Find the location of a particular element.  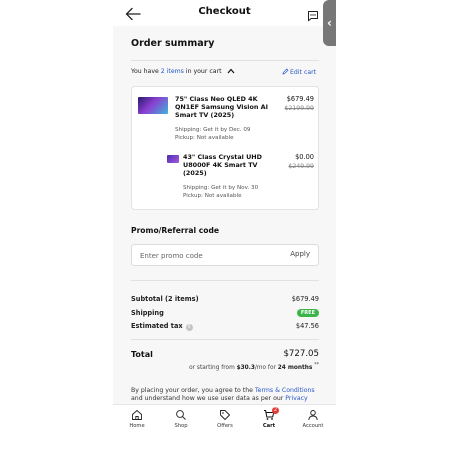

installment-term: 24 months is located at coordinates (295, 367).